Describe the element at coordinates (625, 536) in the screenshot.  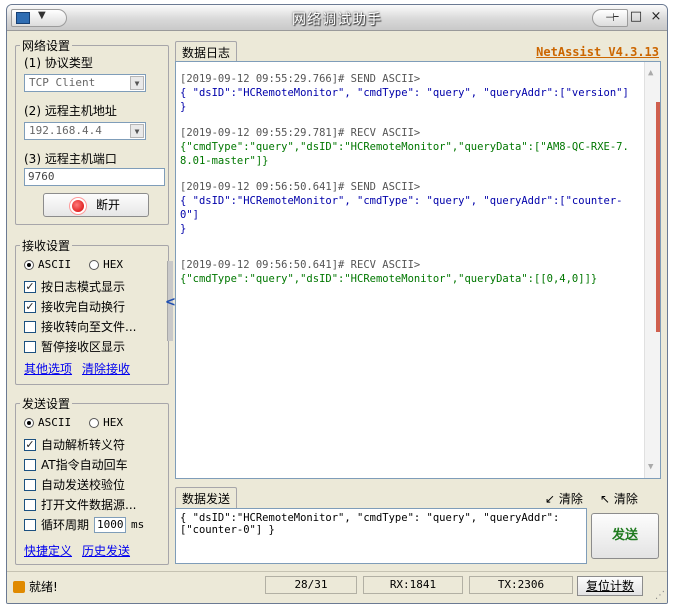
I see `send-button: 发送` at that location.